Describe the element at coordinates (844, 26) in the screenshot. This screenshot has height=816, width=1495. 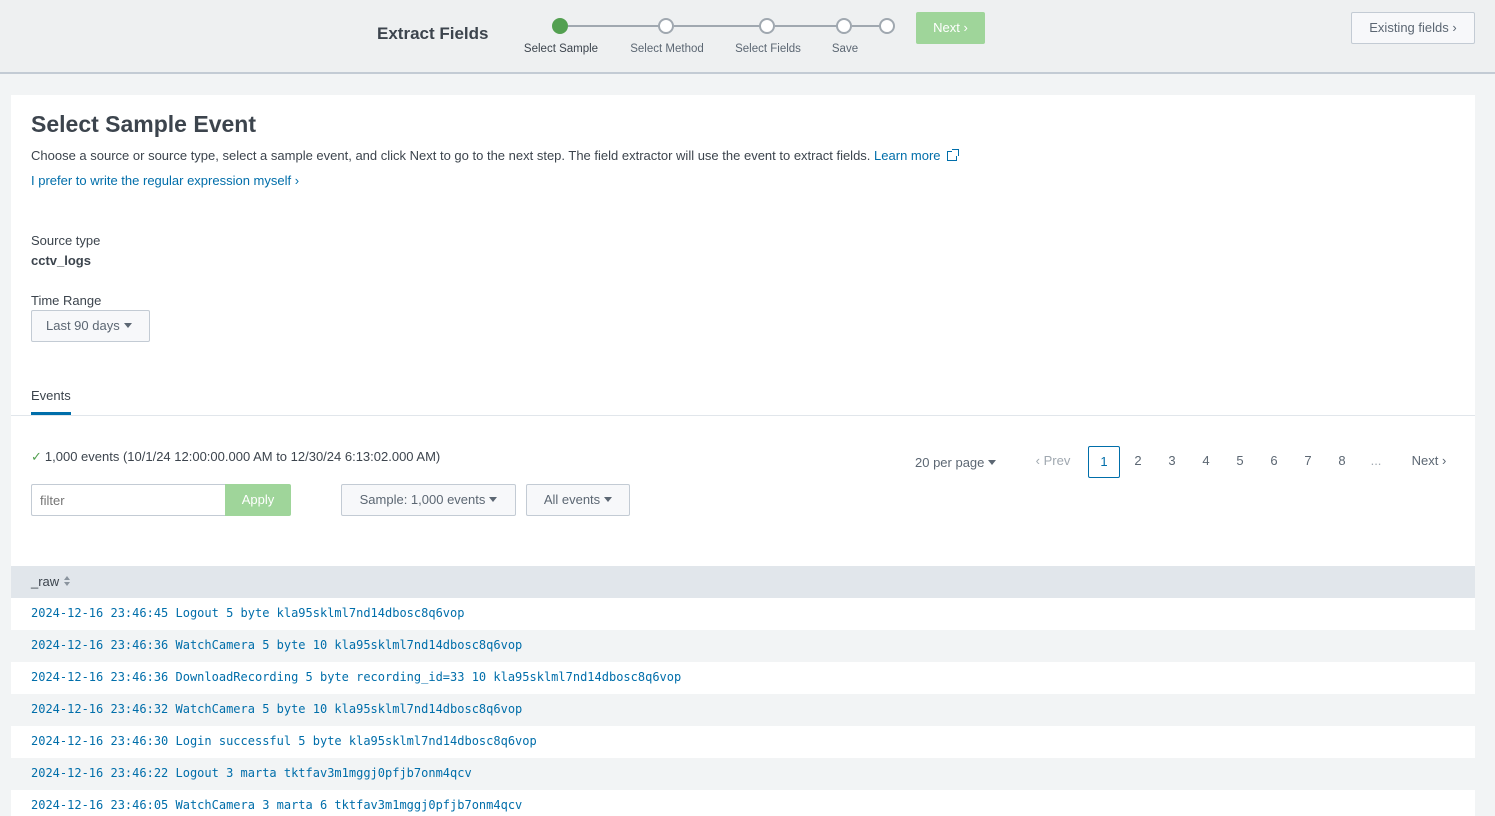
I see `step-dot-save` at that location.